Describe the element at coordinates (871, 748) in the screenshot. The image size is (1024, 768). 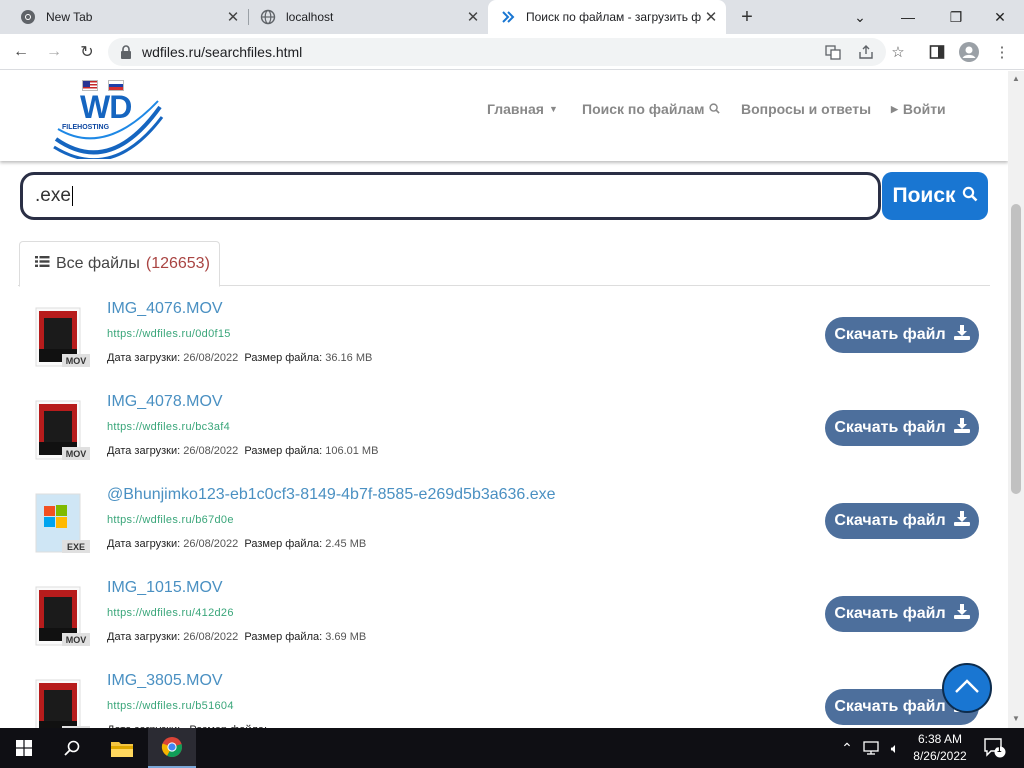
I see `network-icon` at that location.